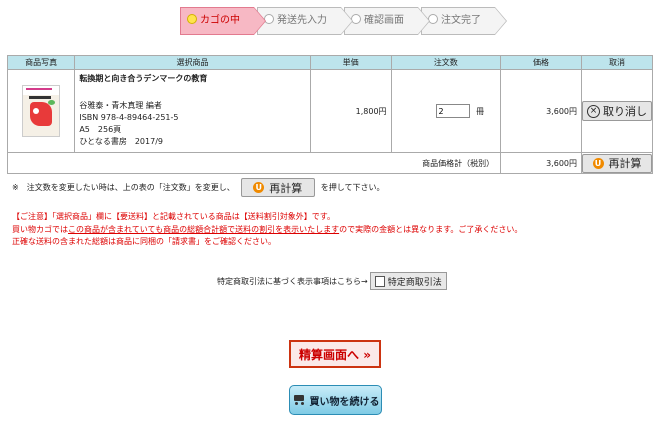 The height and width of the screenshot is (426, 660). What do you see at coordinates (446, 62) in the screenshot?
I see `header-quantity: 注文数` at bounding box center [446, 62].